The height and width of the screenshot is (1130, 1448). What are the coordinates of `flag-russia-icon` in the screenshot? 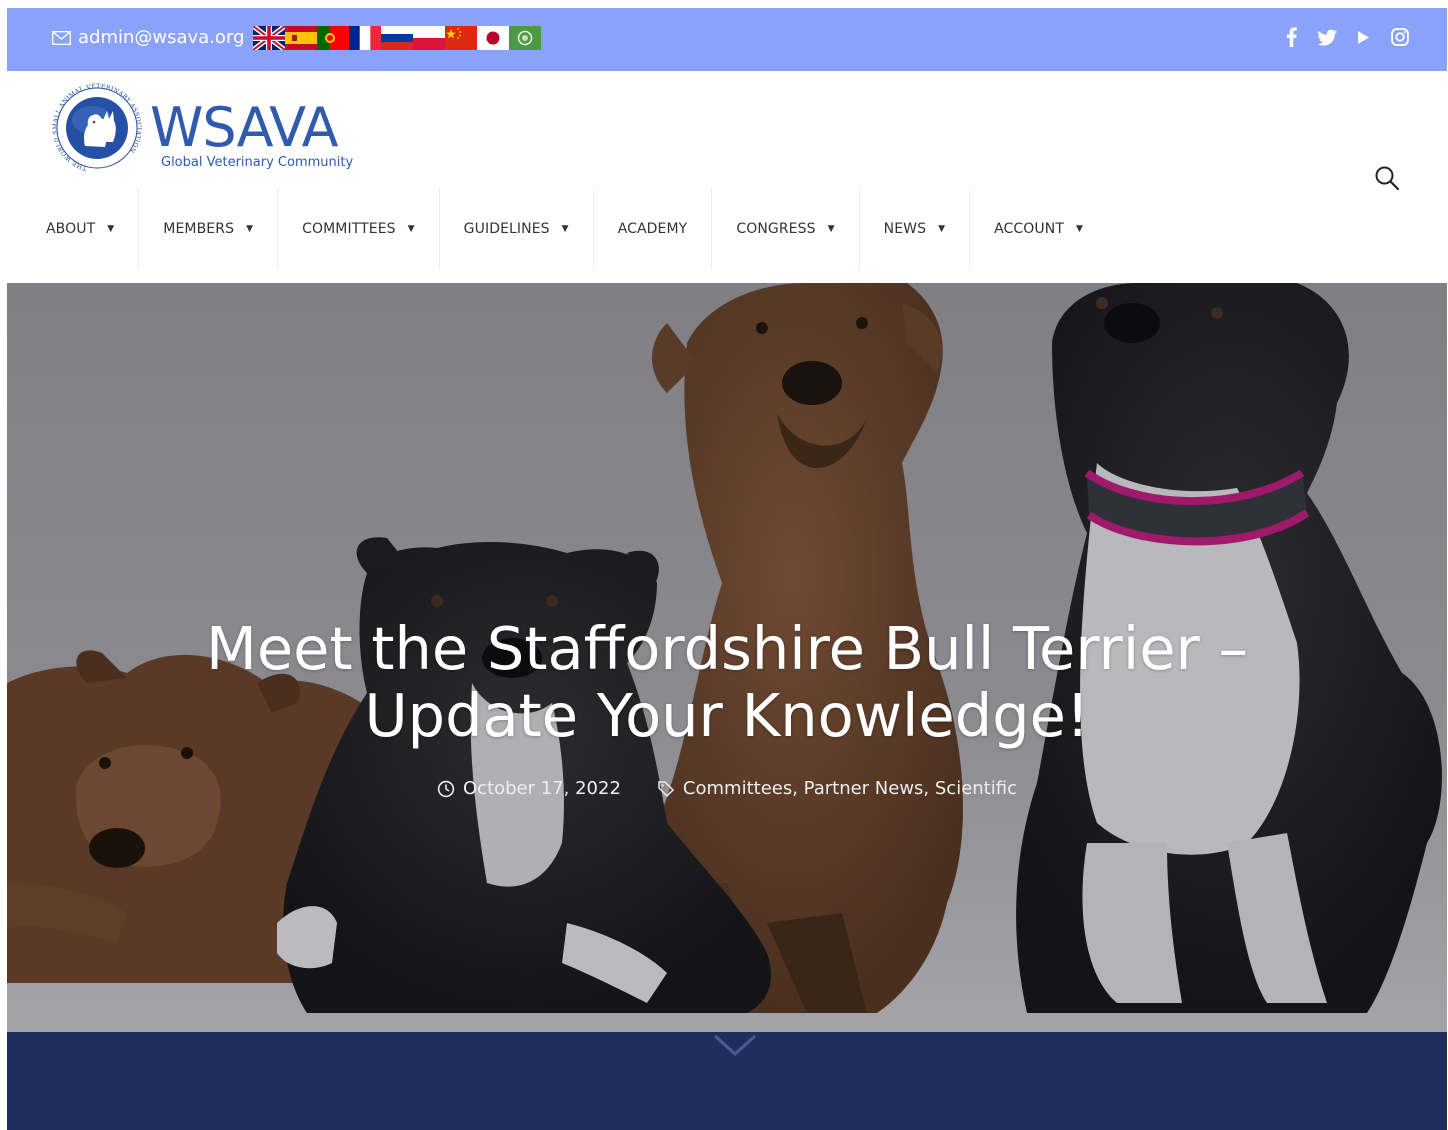 It's located at (397, 38).